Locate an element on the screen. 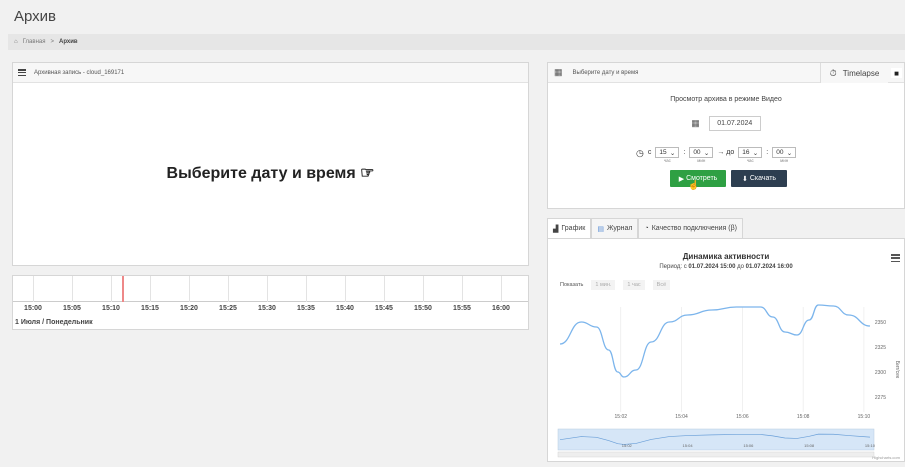 The height and width of the screenshot is (467, 905). zoom-row: Показать 1 мин. 1 час Всё is located at coordinates (615, 285).